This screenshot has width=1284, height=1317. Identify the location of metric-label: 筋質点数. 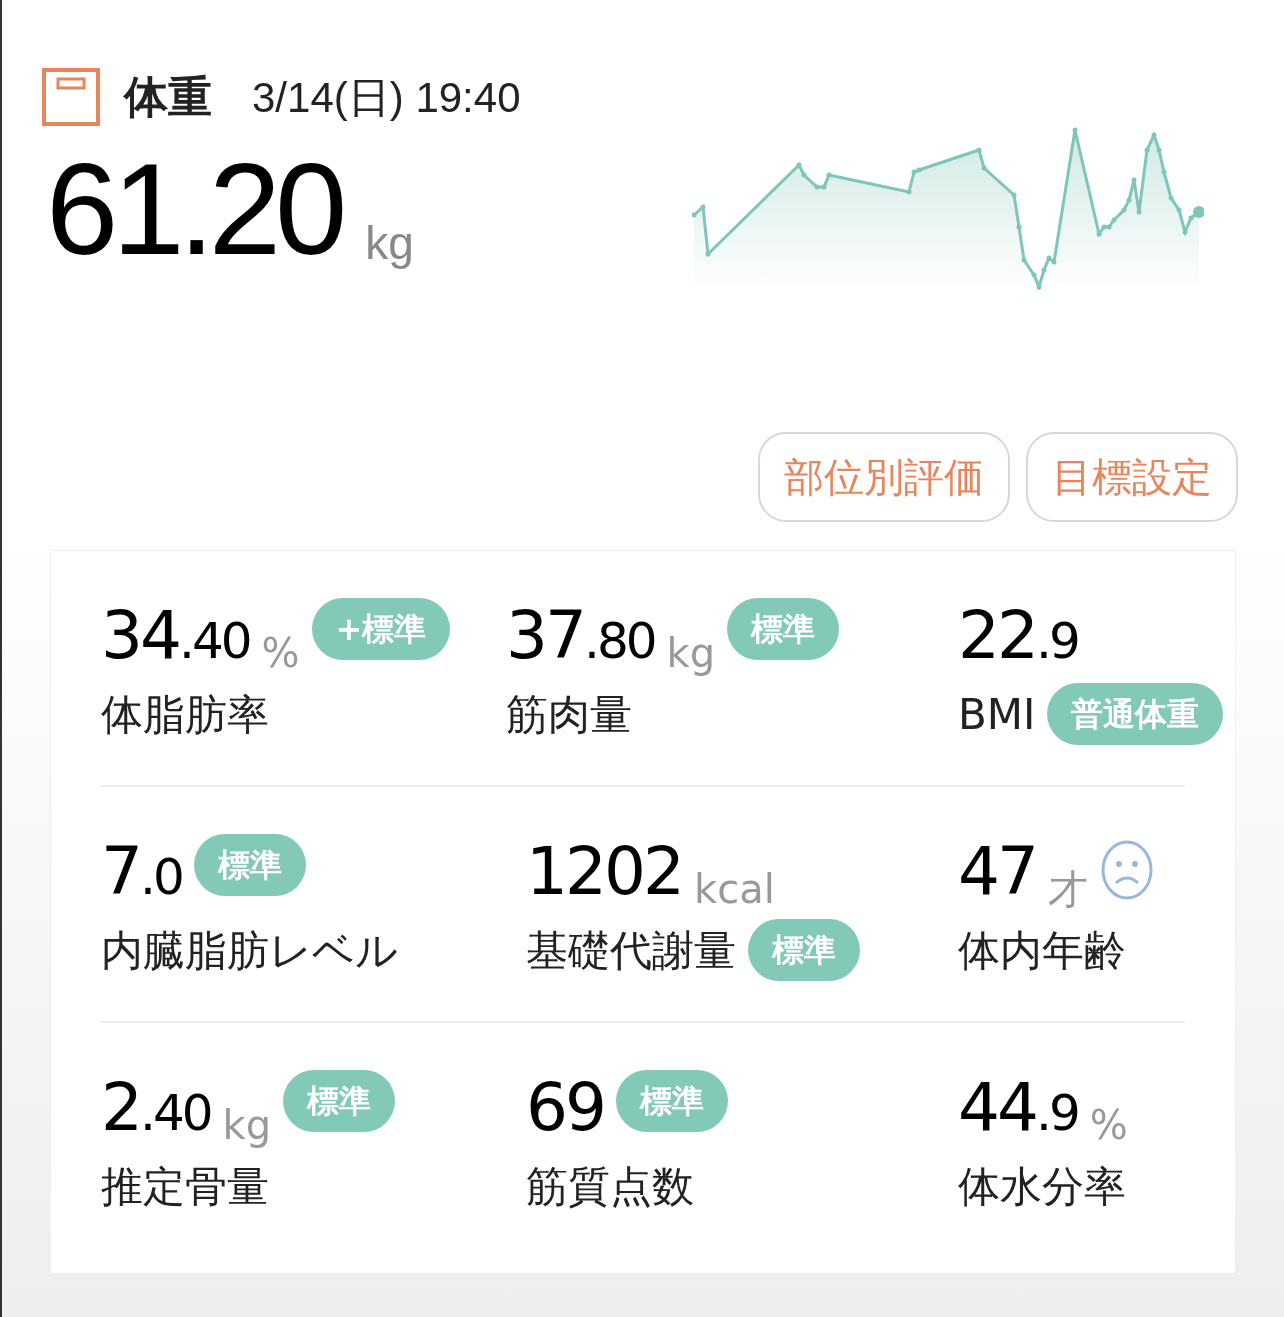
(610, 1186).